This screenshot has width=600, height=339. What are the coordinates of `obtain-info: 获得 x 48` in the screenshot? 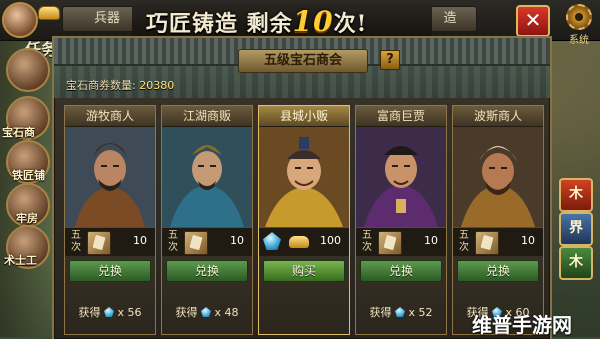 It's located at (207, 312).